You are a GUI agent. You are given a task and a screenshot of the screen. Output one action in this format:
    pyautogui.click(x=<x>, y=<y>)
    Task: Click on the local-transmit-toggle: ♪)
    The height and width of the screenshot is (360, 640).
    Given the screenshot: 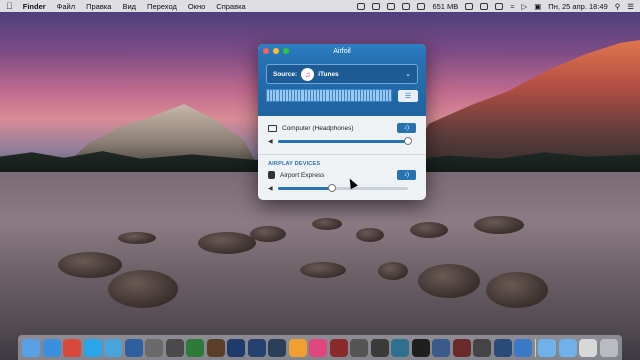 What is the action you would take?
    pyautogui.click(x=406, y=128)
    